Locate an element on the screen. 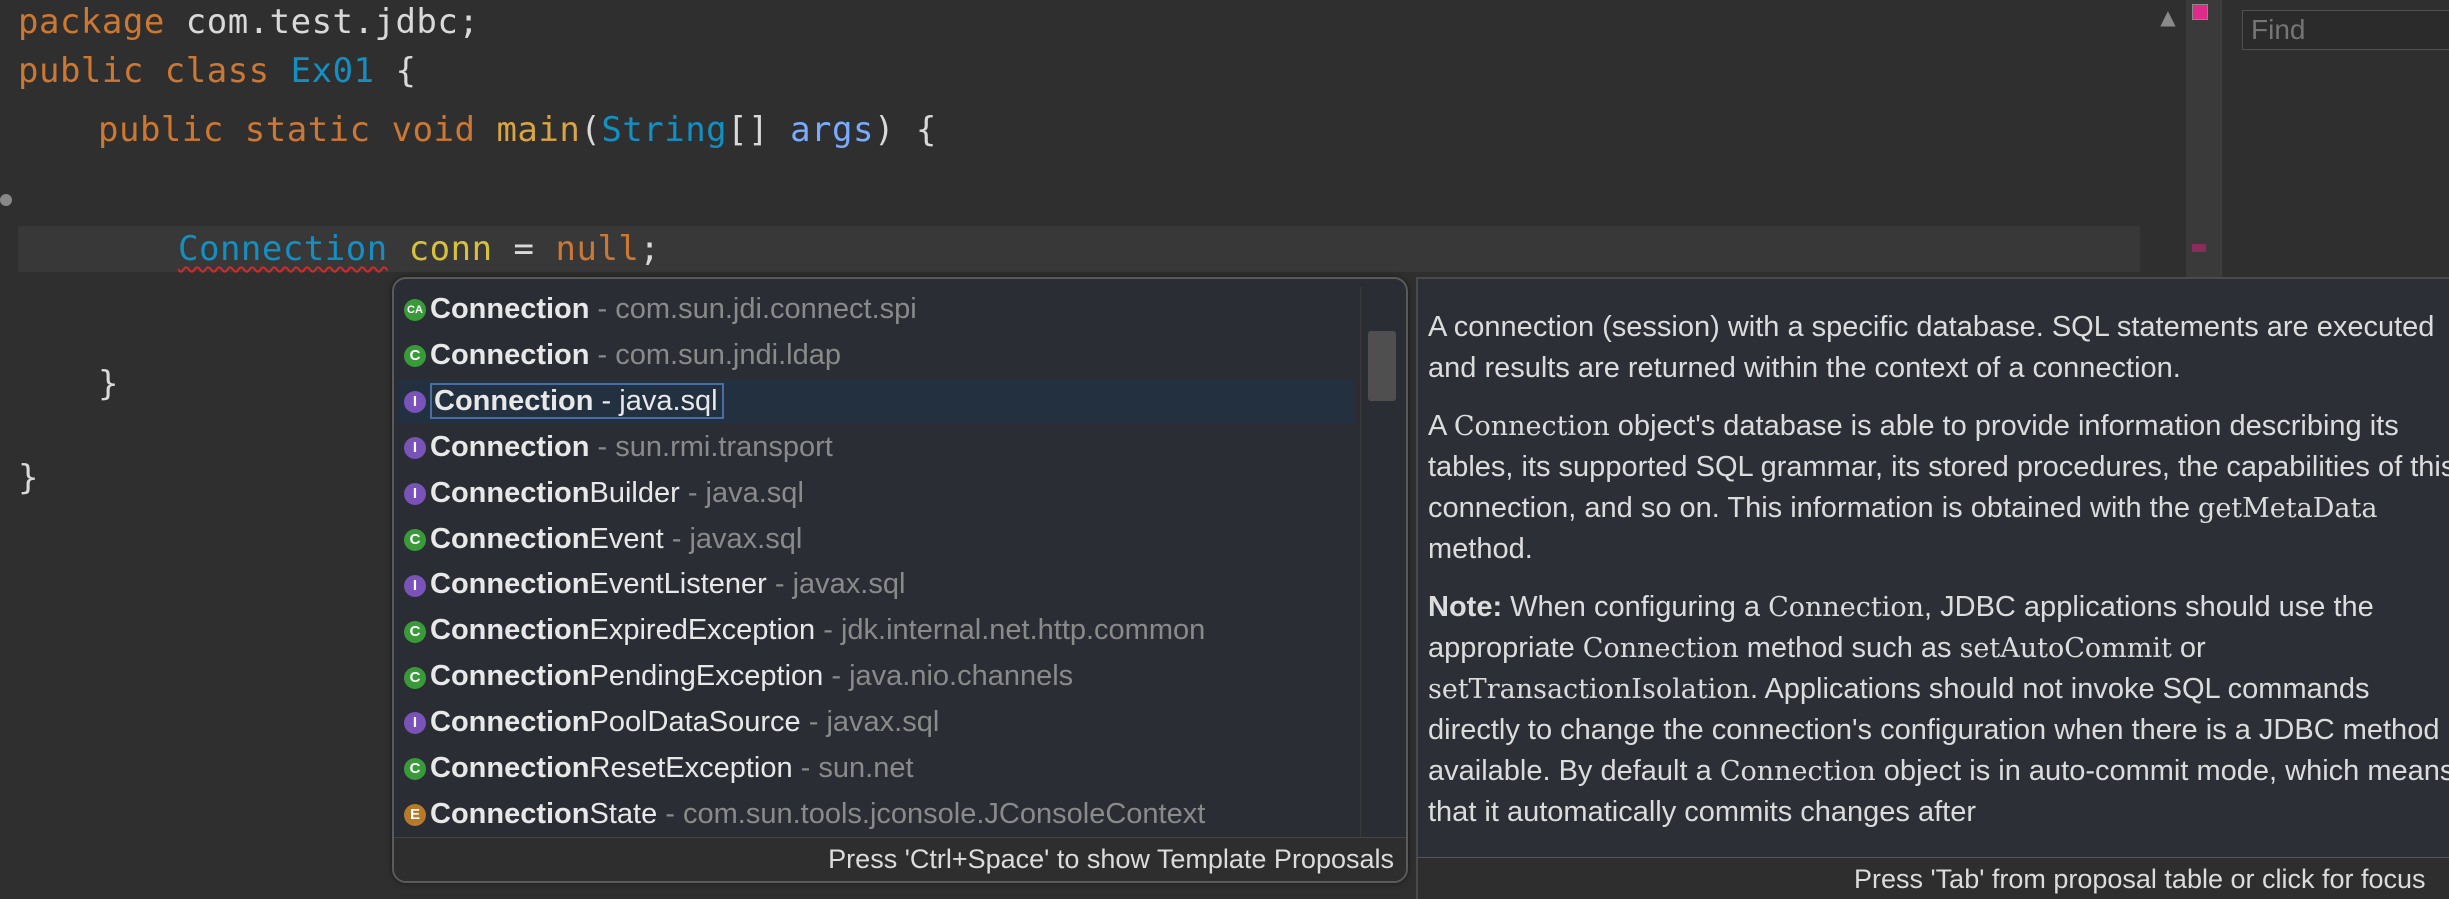 This screenshot has height=899, width=2449. proposal-label: ConnectionEventListener - javax.sql is located at coordinates (667, 584).